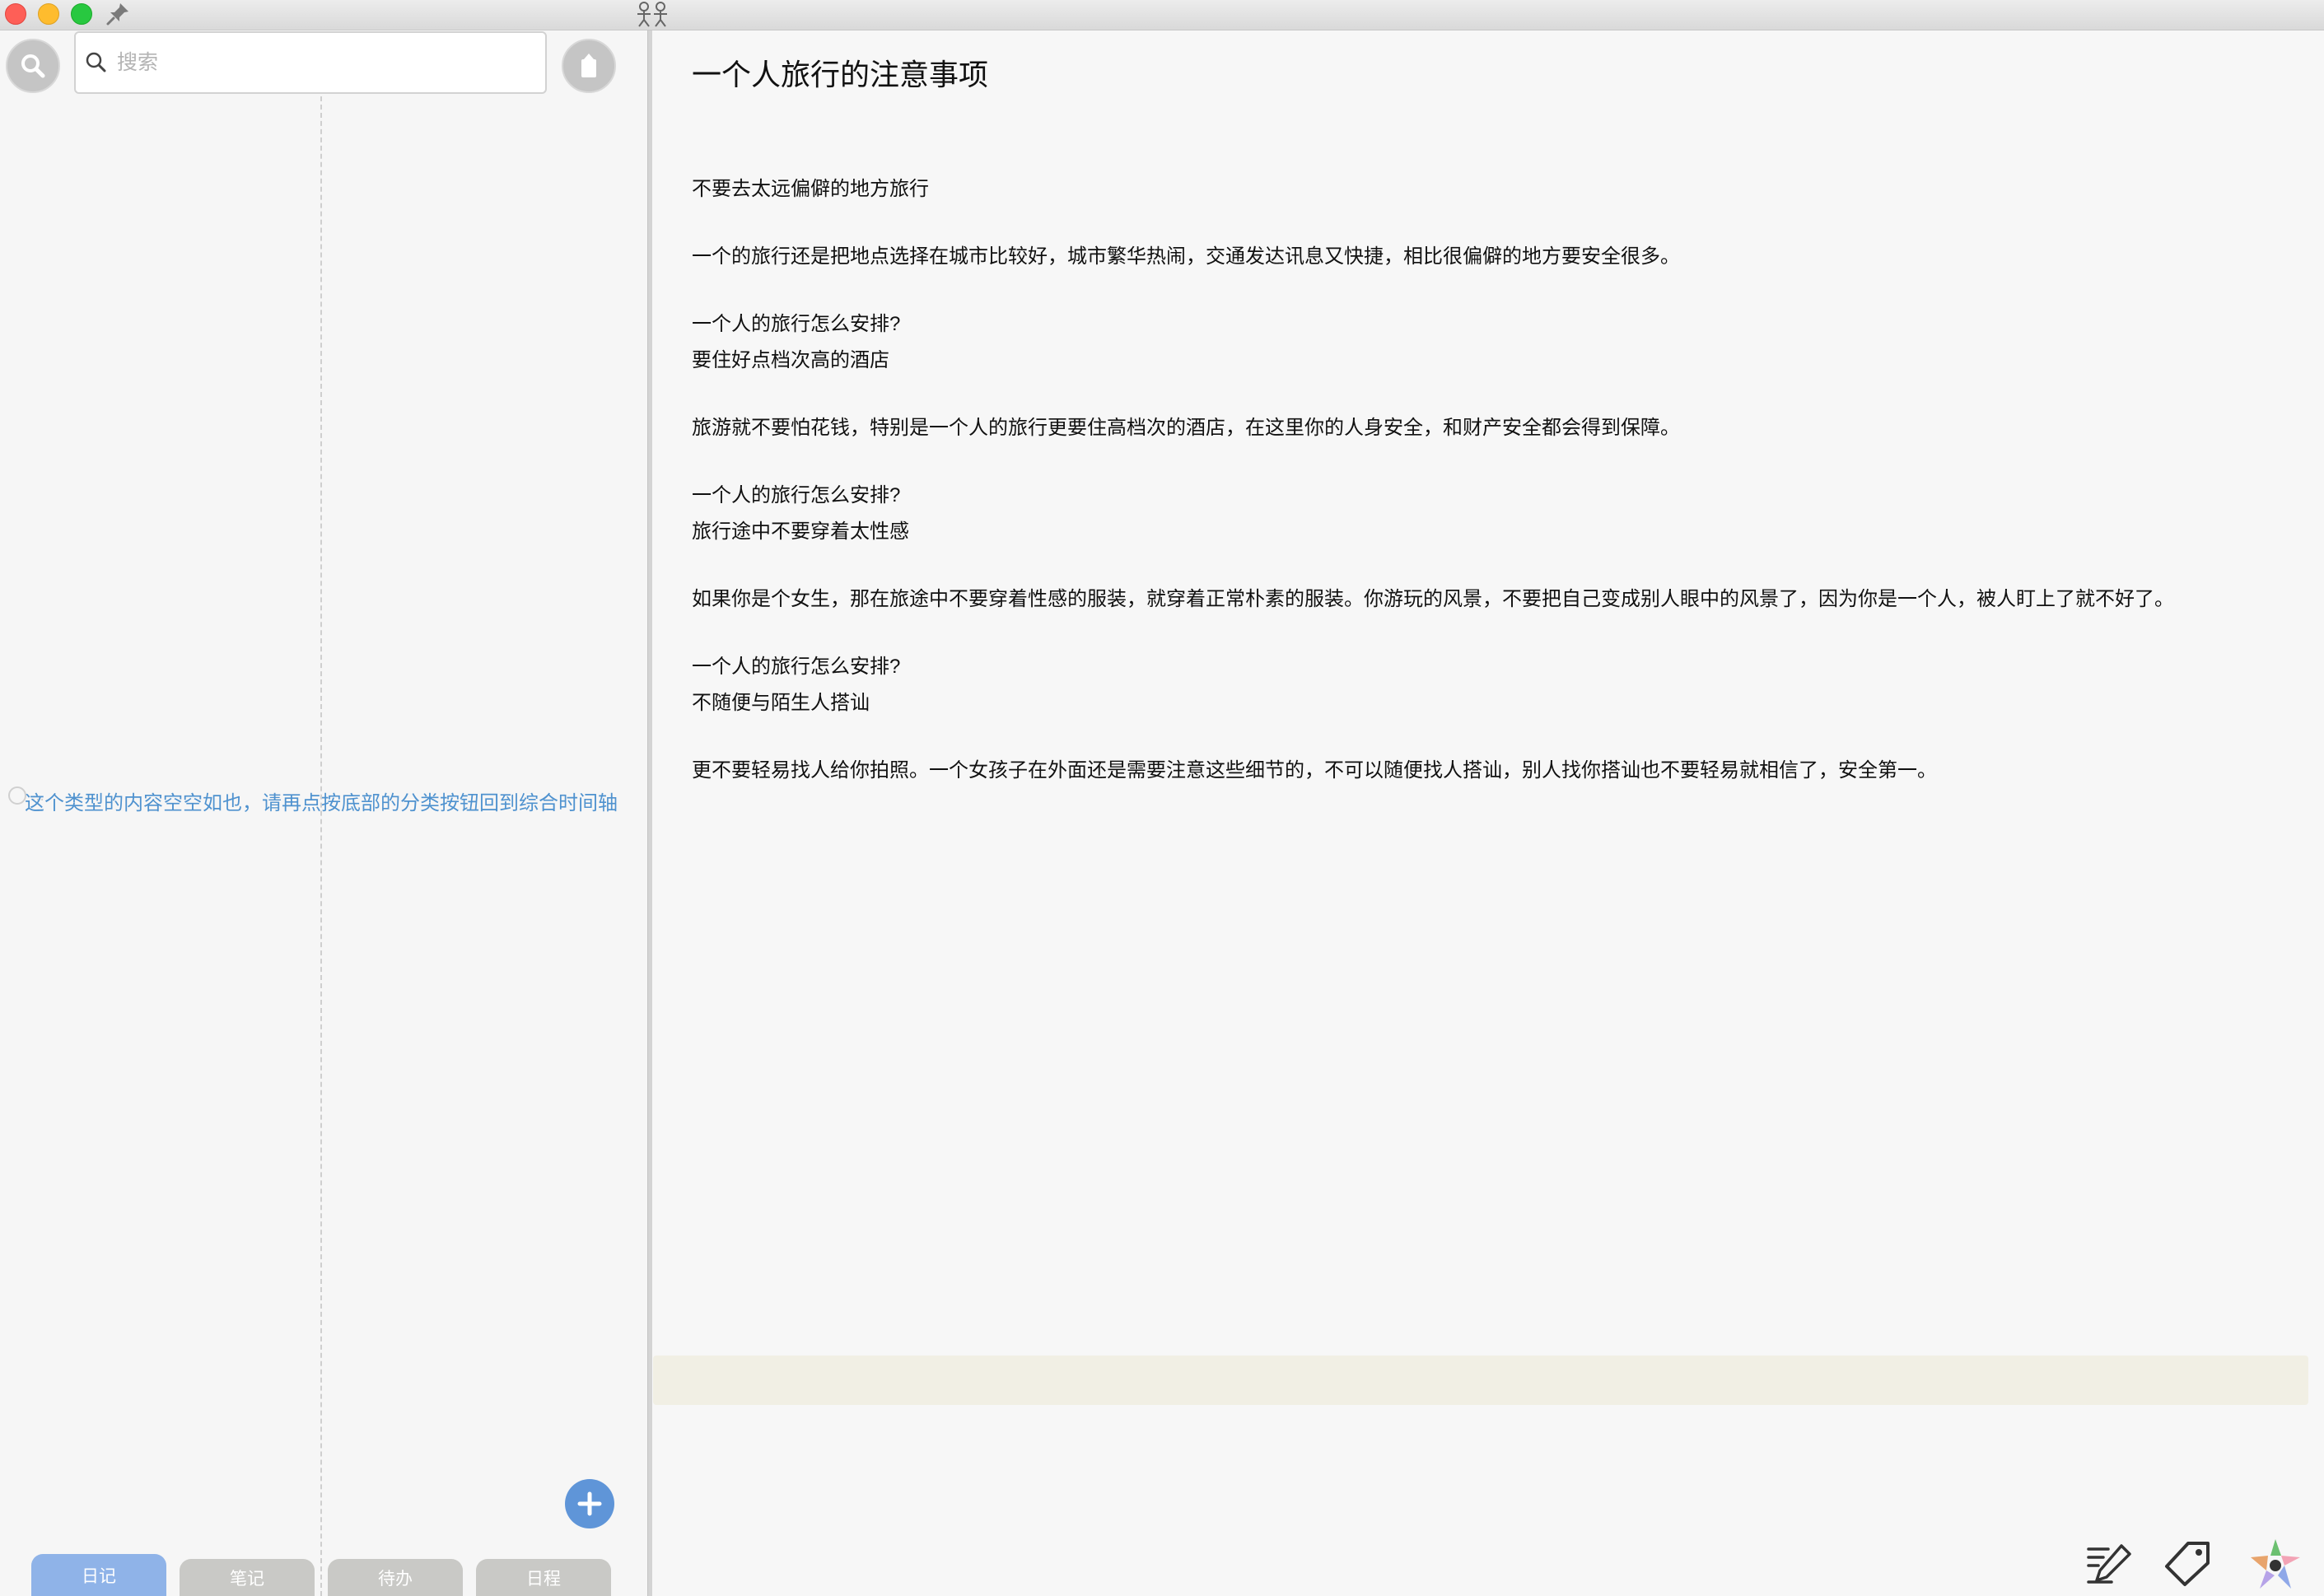 This screenshot has height=1596, width=2324. What do you see at coordinates (781, 703) in the screenshot?
I see `paragraph: 不随便与陌生人搭讪` at bounding box center [781, 703].